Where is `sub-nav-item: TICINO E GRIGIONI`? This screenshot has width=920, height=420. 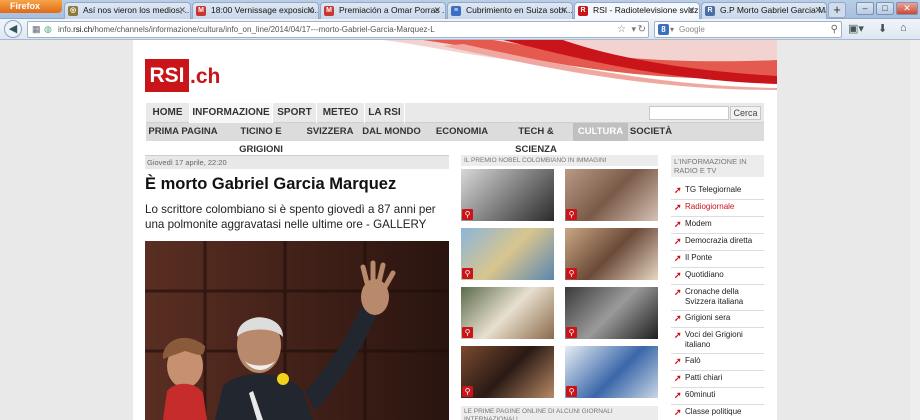
sub-nav-item: TICINO E GRIGIONI is located at coordinates (261, 139).